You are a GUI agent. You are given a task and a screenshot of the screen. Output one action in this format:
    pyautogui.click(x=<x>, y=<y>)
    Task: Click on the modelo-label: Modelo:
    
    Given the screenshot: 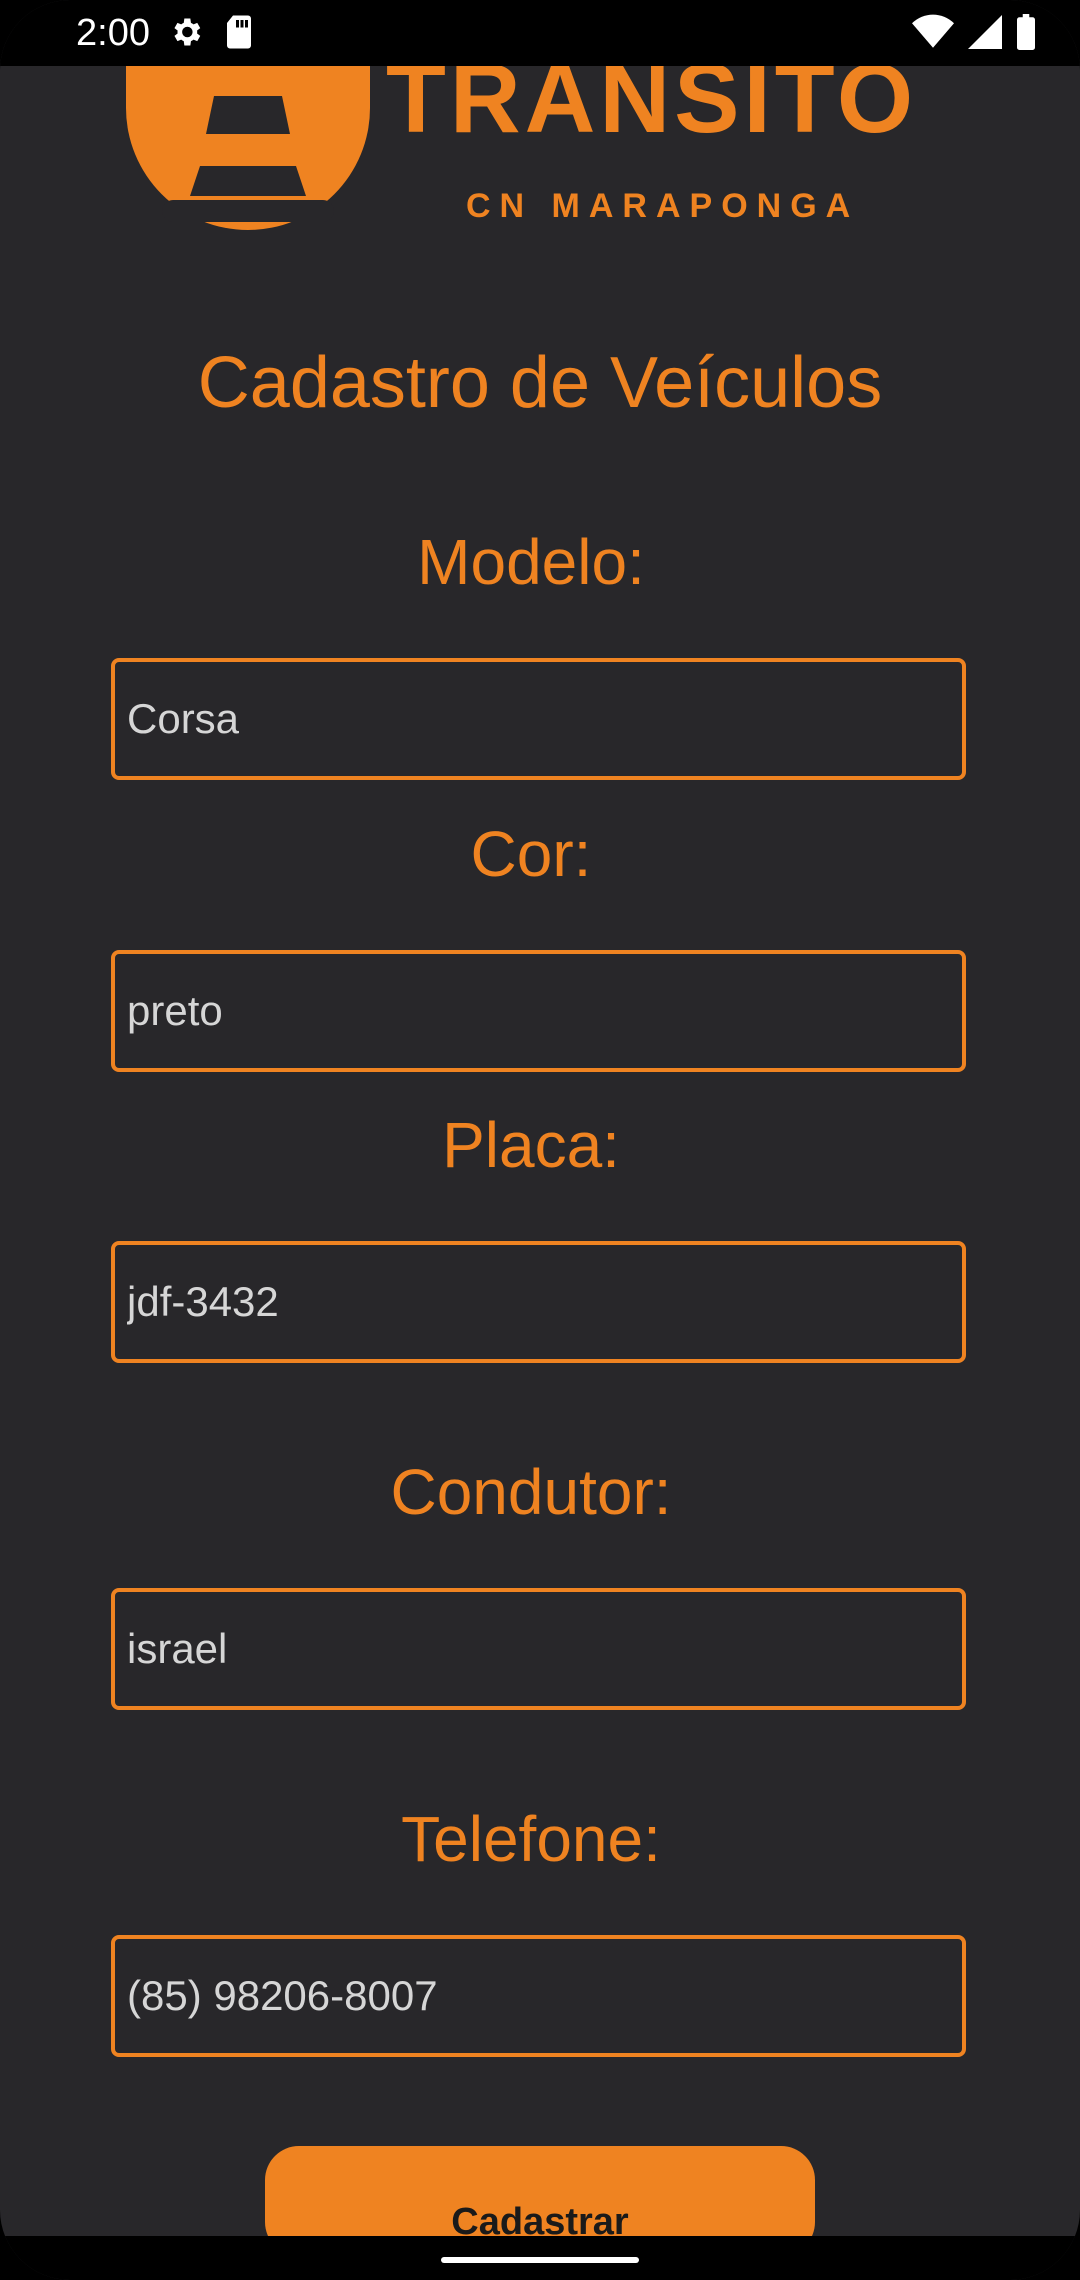 What is the action you would take?
    pyautogui.click(x=531, y=562)
    